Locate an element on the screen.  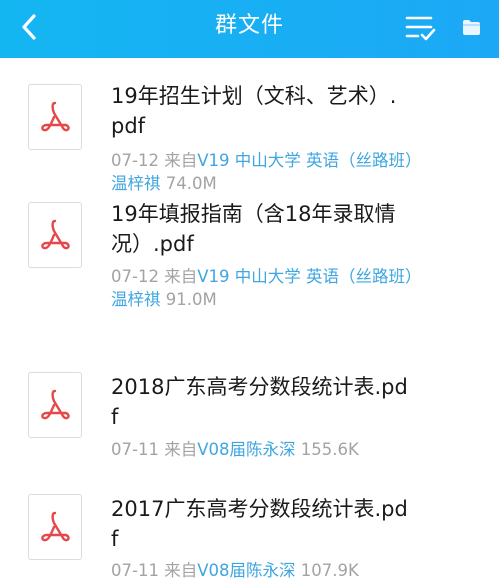
file-name: 2017广东高考分数段统计表.pdf is located at coordinates (259, 524).